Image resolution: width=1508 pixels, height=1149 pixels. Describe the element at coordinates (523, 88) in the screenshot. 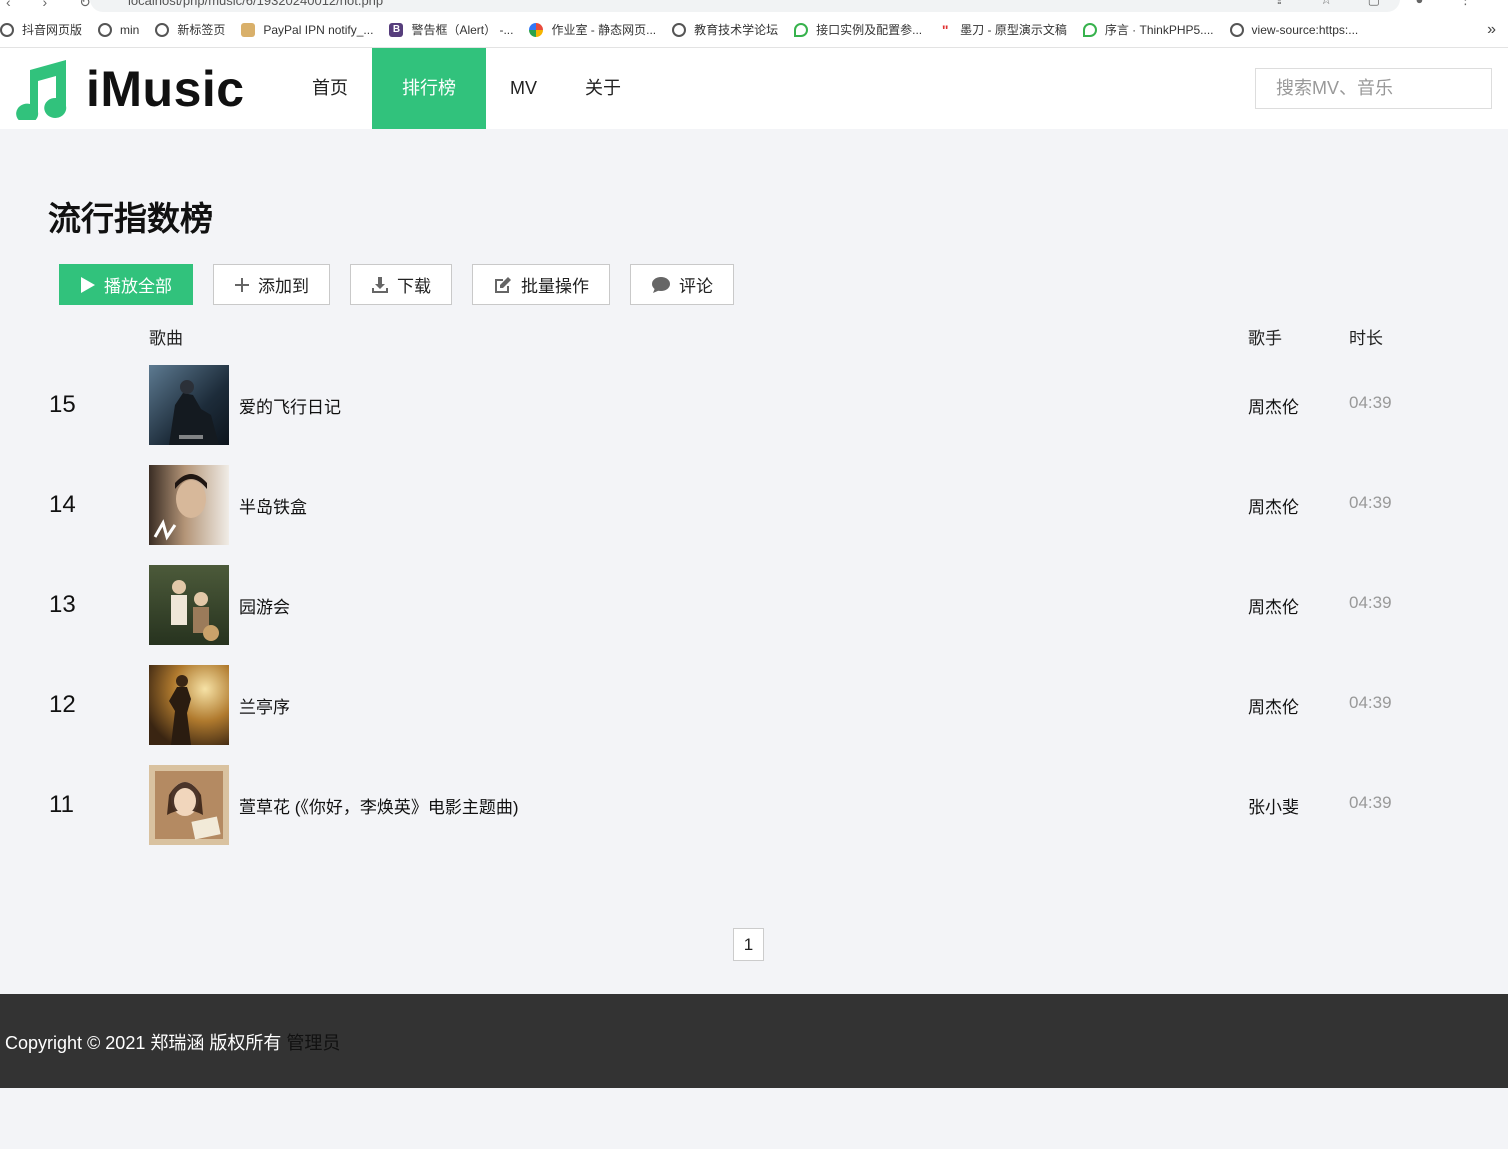

I see `nav-mv: MV` at that location.